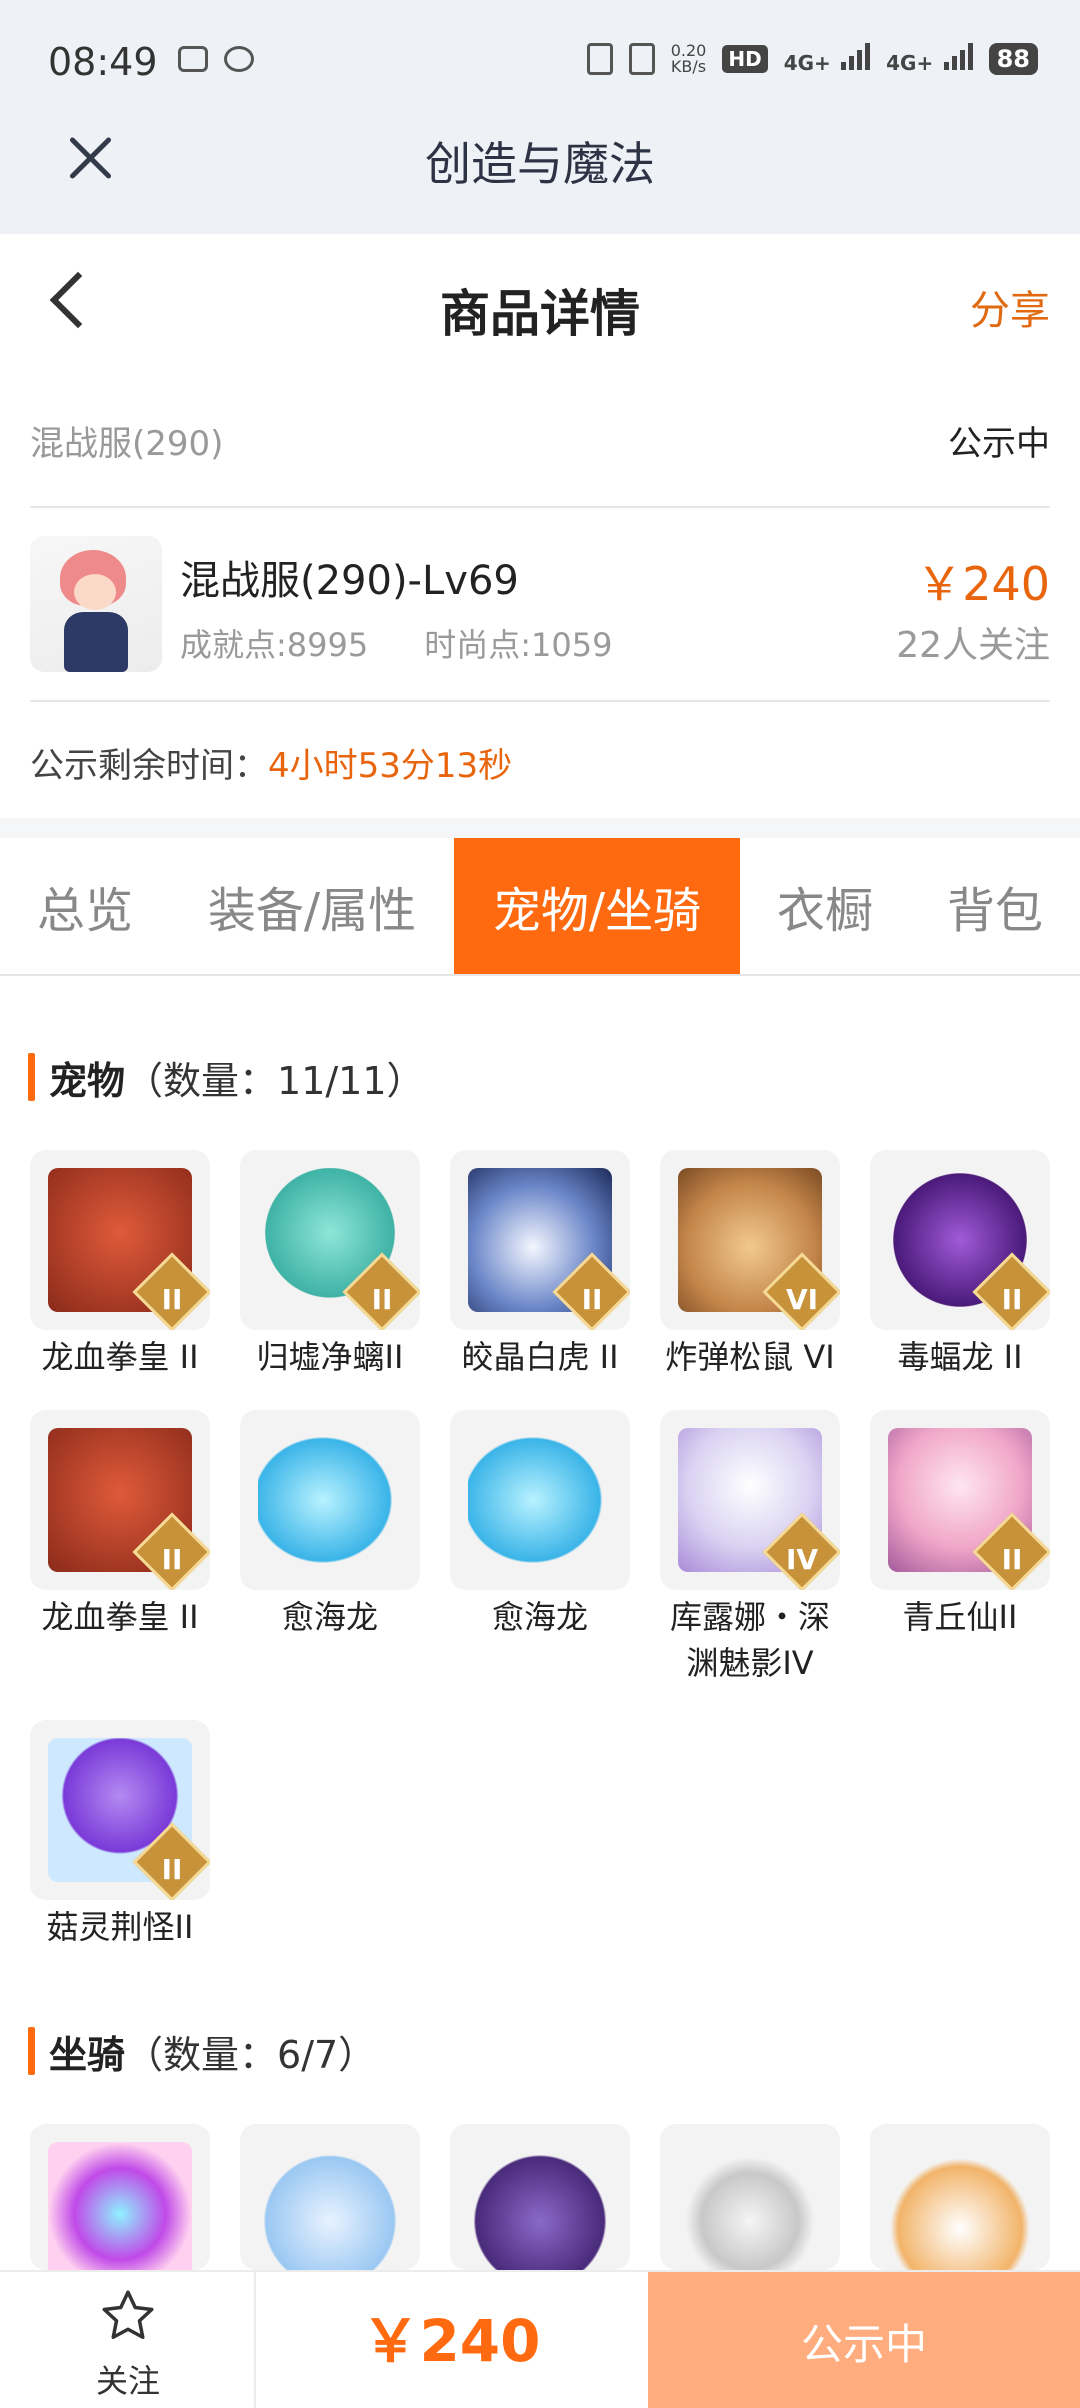 The image size is (1080, 2408). I want to click on top-zone: 08:49 0.20 KB/s HD 4G+ 4G+ 88 创造与魔法, so click(540, 117).